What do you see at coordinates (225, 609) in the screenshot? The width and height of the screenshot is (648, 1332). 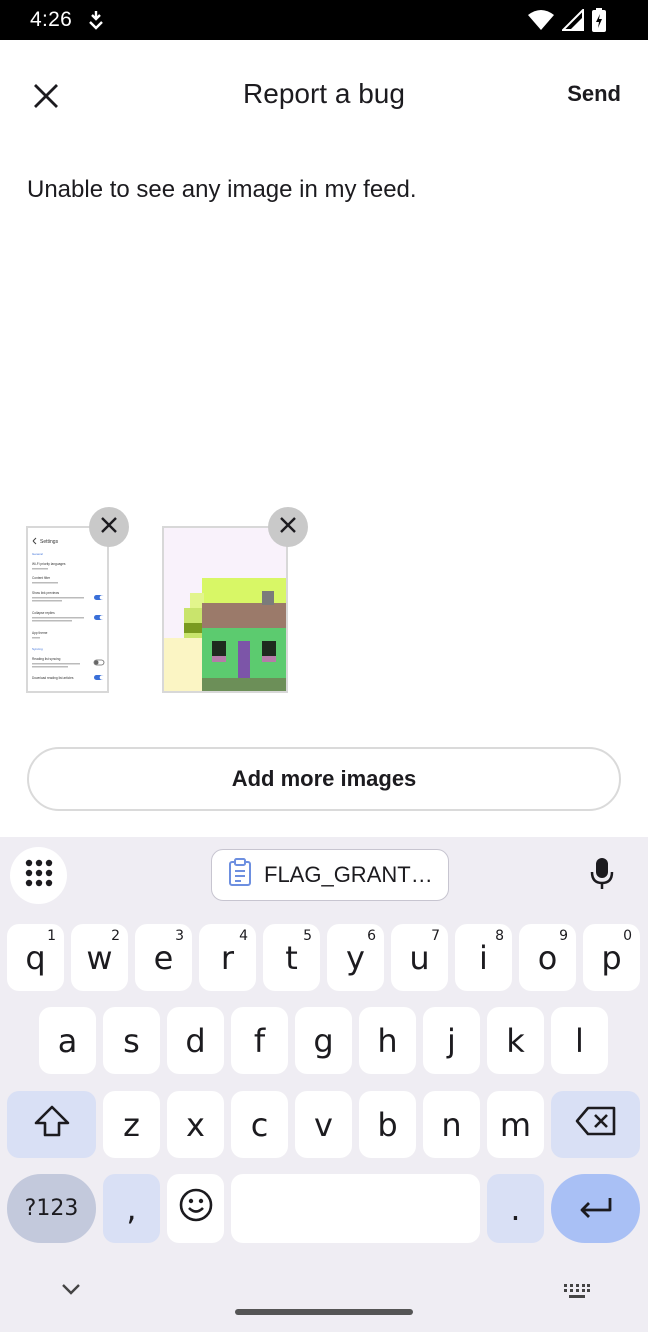 I see `attachment-thumbnail-image` at bounding box center [225, 609].